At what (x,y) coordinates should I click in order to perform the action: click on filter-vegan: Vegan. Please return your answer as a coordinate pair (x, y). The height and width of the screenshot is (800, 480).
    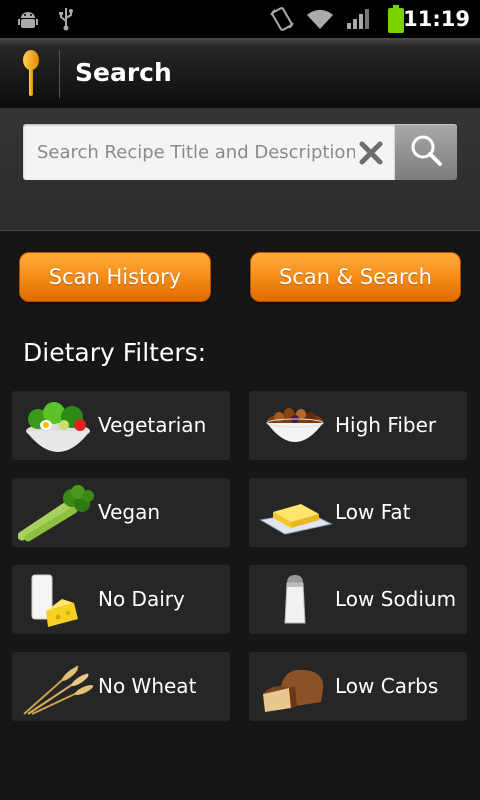
    Looking at the image, I should click on (121, 512).